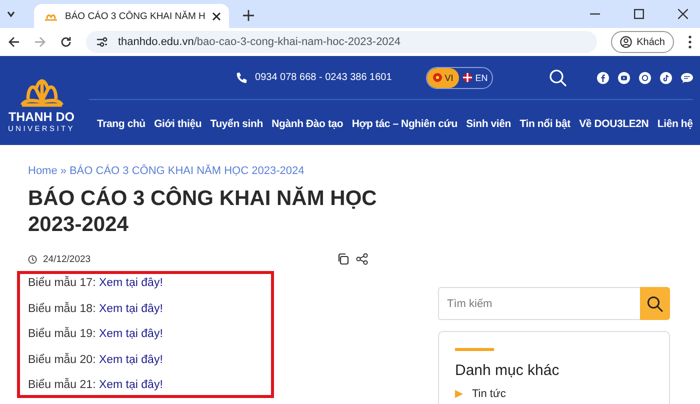 This screenshot has width=700, height=404. I want to click on forward-icon, so click(40, 42).